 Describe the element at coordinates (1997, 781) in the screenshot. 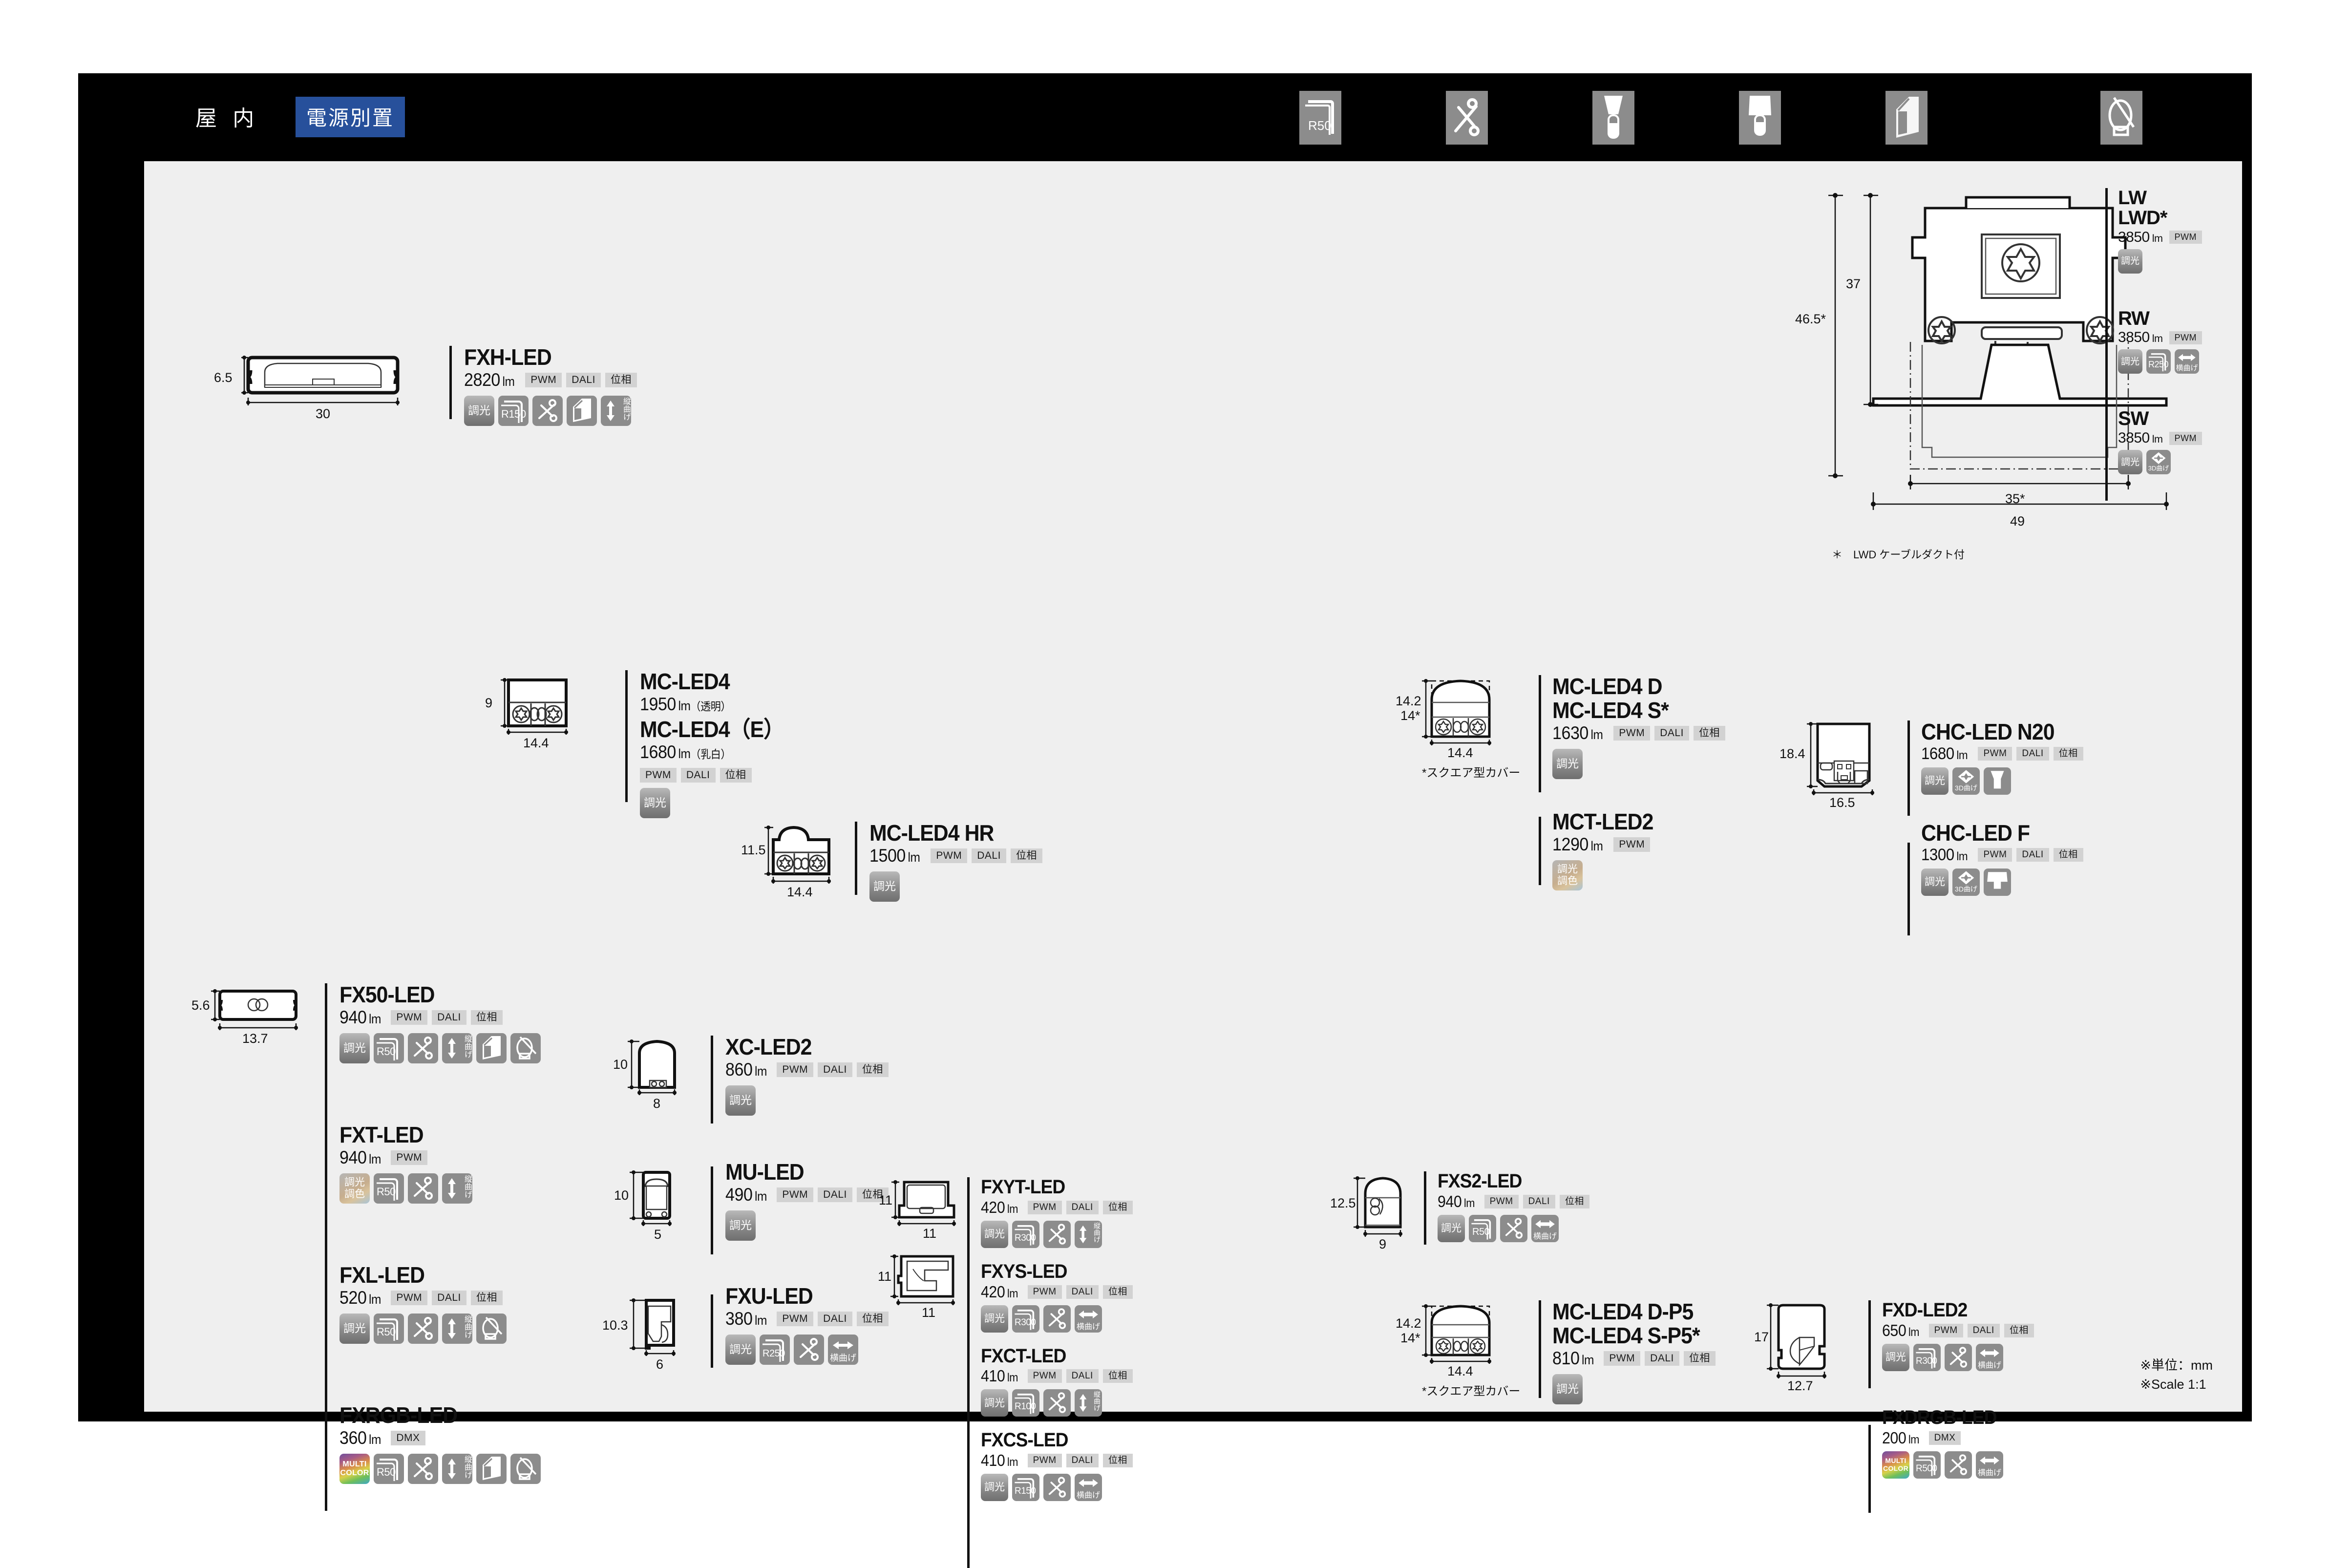

I see `wide-beam-icon` at that location.